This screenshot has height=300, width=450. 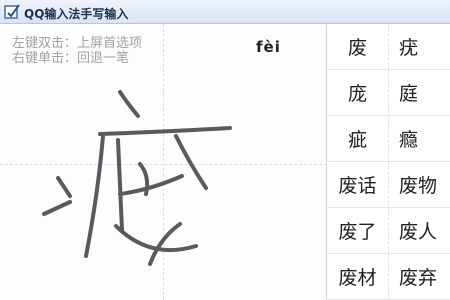 I want to click on candidate-2-1: 庞, so click(x=358, y=93).